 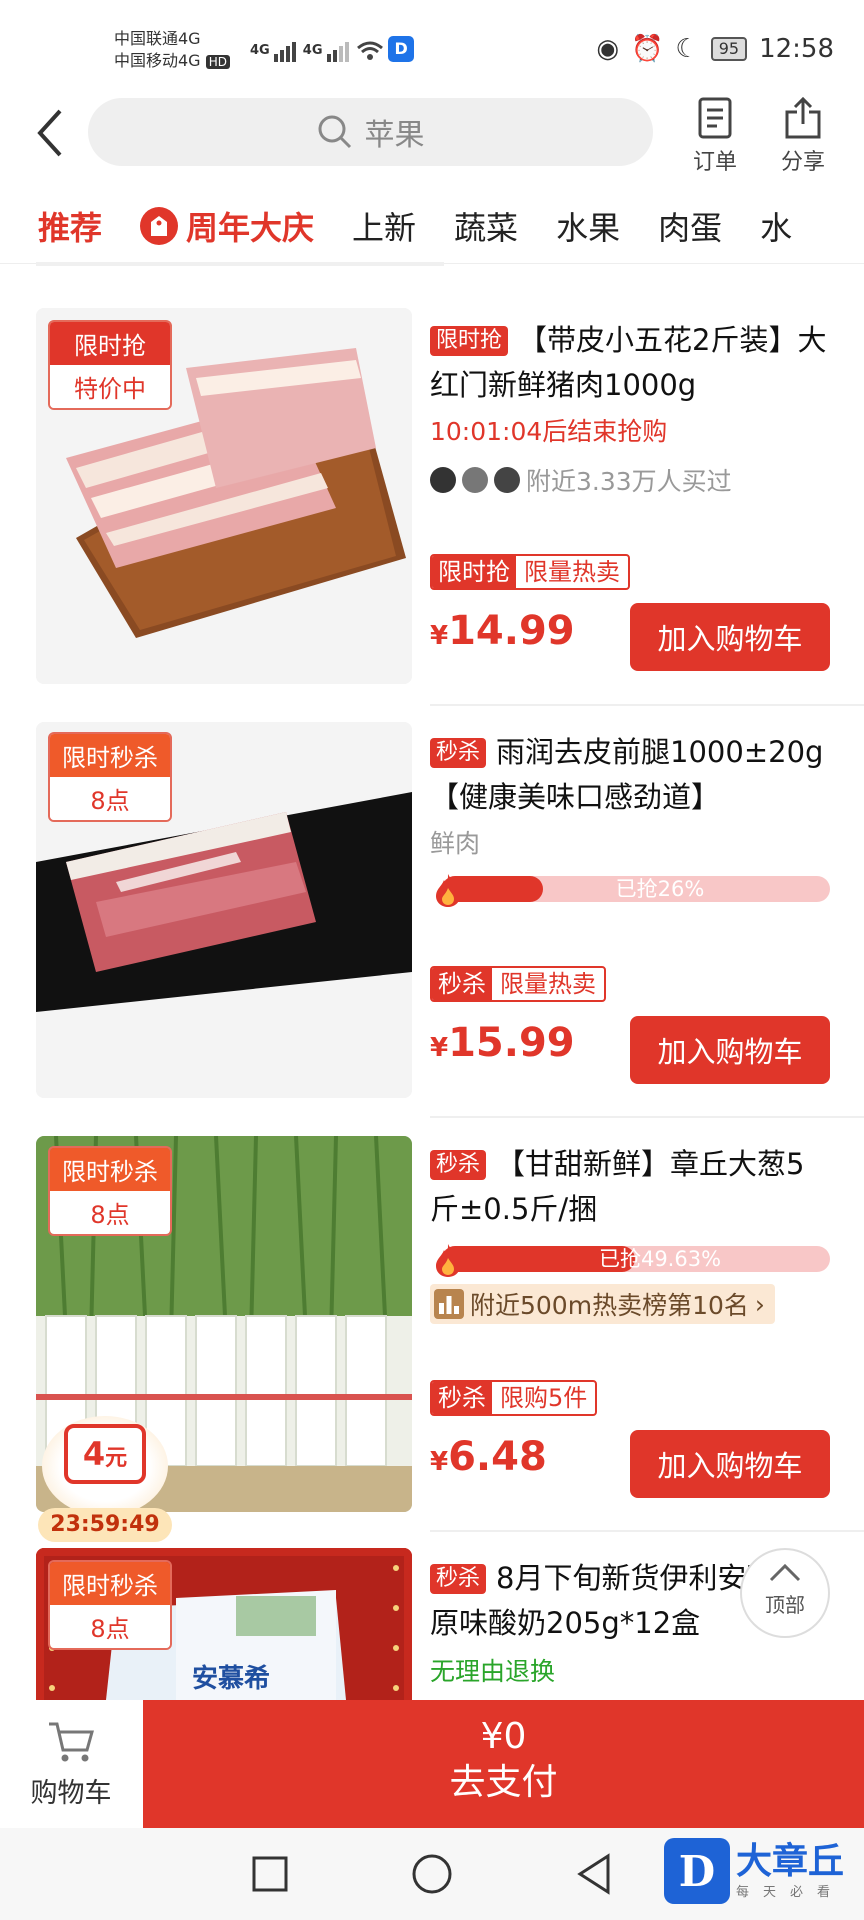 What do you see at coordinates (94, 1454) in the screenshot?
I see `coupon-value: 4` at bounding box center [94, 1454].